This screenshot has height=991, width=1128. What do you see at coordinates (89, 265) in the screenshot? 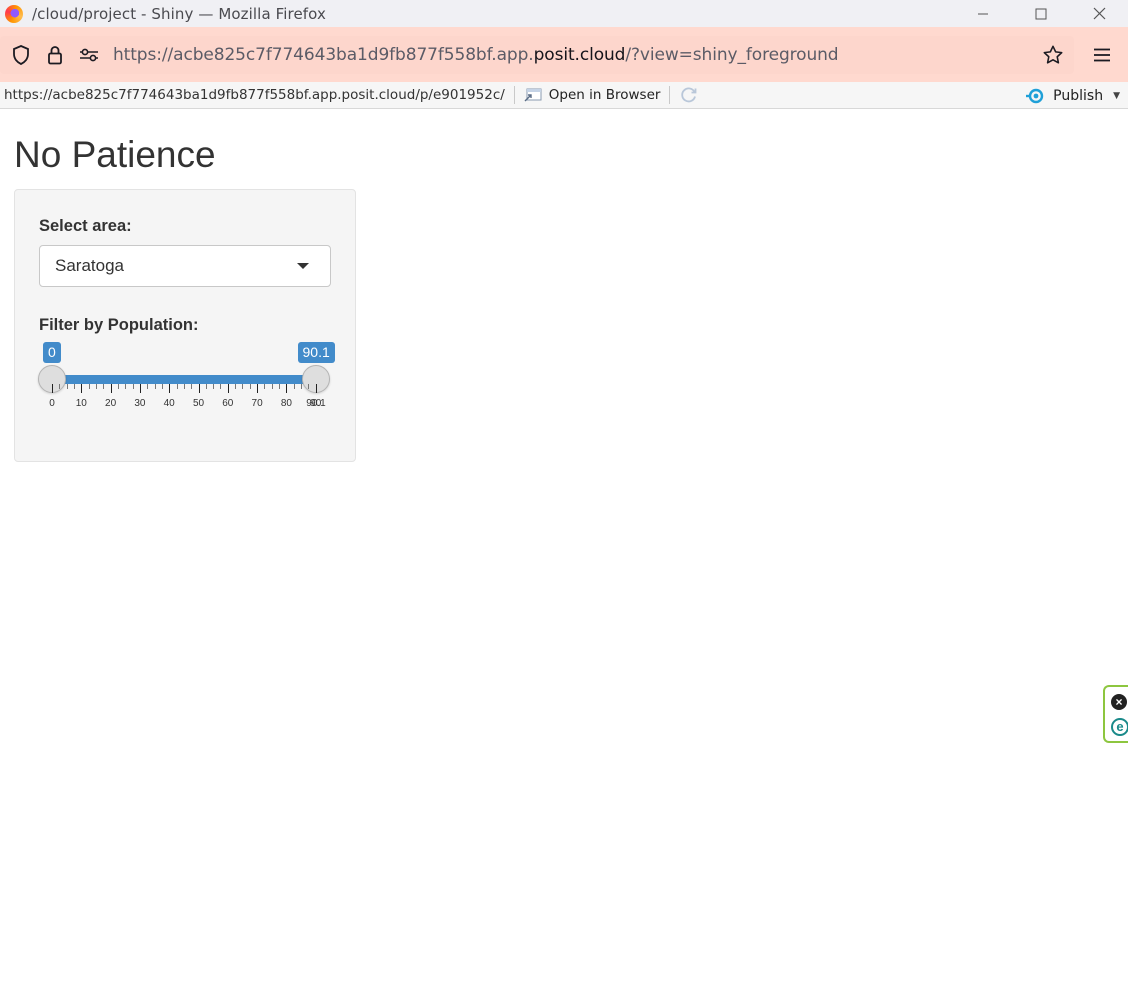
I see `area-select-value: Saratoga` at bounding box center [89, 265].